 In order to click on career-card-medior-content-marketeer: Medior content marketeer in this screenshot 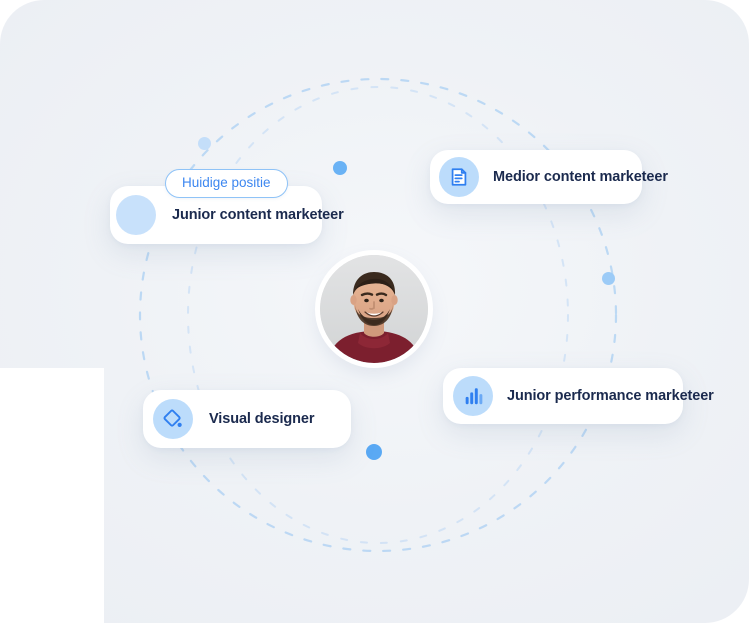, I will do `click(549, 177)`.